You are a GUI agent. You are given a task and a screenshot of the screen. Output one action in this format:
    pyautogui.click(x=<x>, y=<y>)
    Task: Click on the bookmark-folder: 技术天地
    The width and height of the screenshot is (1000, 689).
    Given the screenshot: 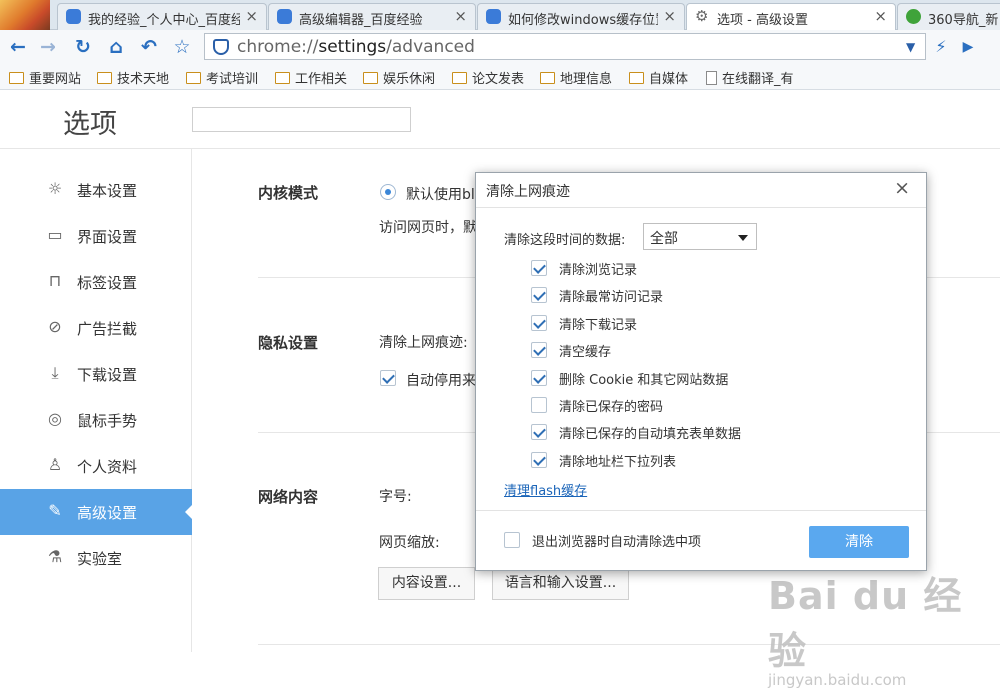 What is the action you would take?
    pyautogui.click(x=133, y=77)
    